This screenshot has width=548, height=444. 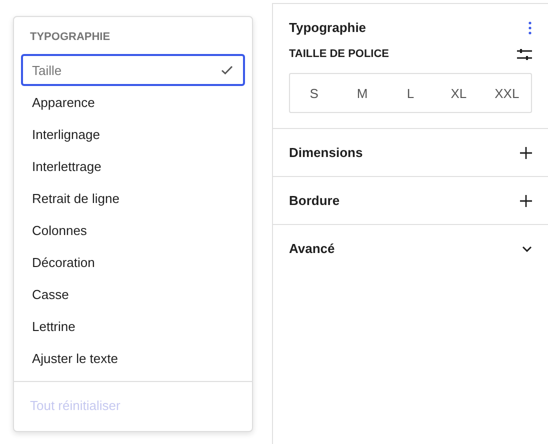 What do you see at coordinates (530, 27) in the screenshot?
I see `more-options-icon` at bounding box center [530, 27].